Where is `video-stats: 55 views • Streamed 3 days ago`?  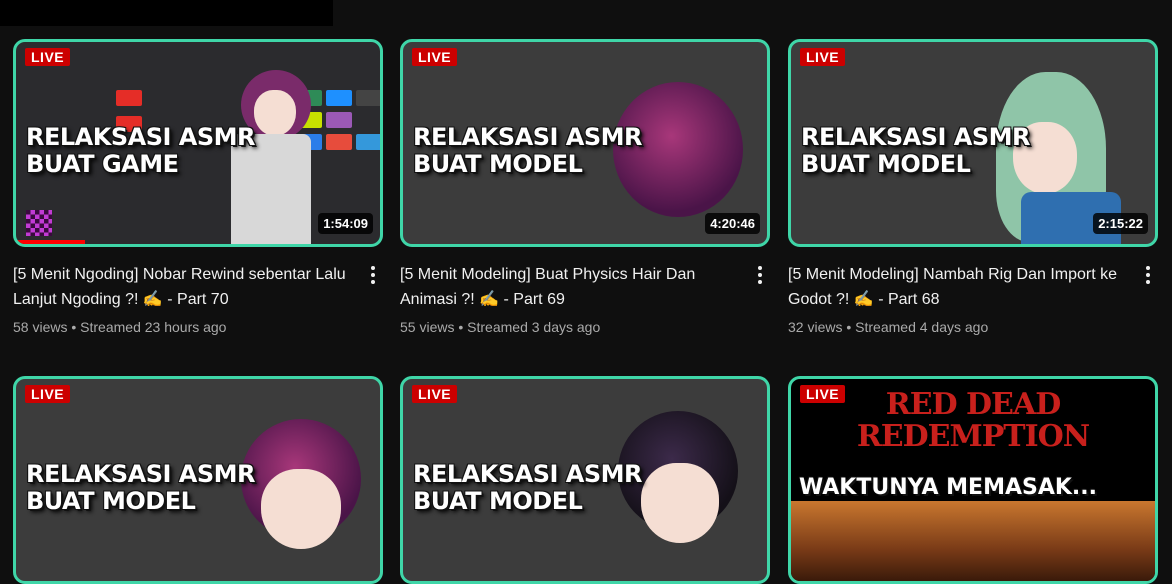
video-stats: 55 views • Streamed 3 days ago is located at coordinates (585, 327).